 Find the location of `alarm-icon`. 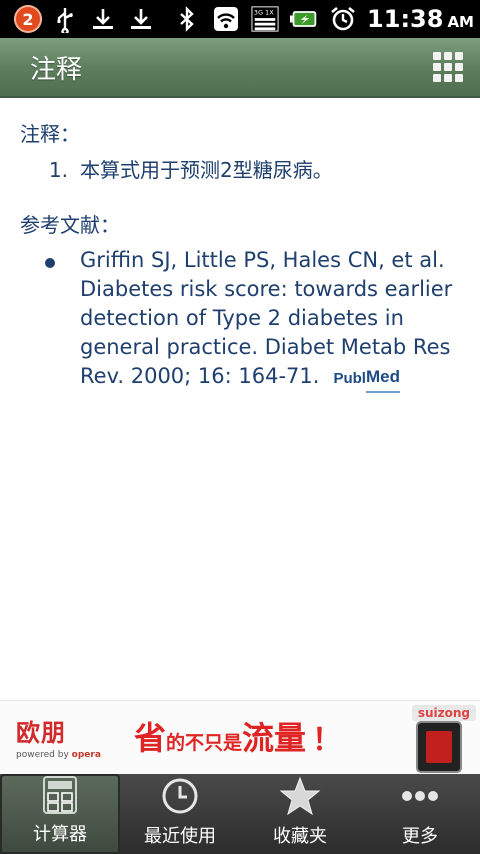

alarm-icon is located at coordinates (343, 19).